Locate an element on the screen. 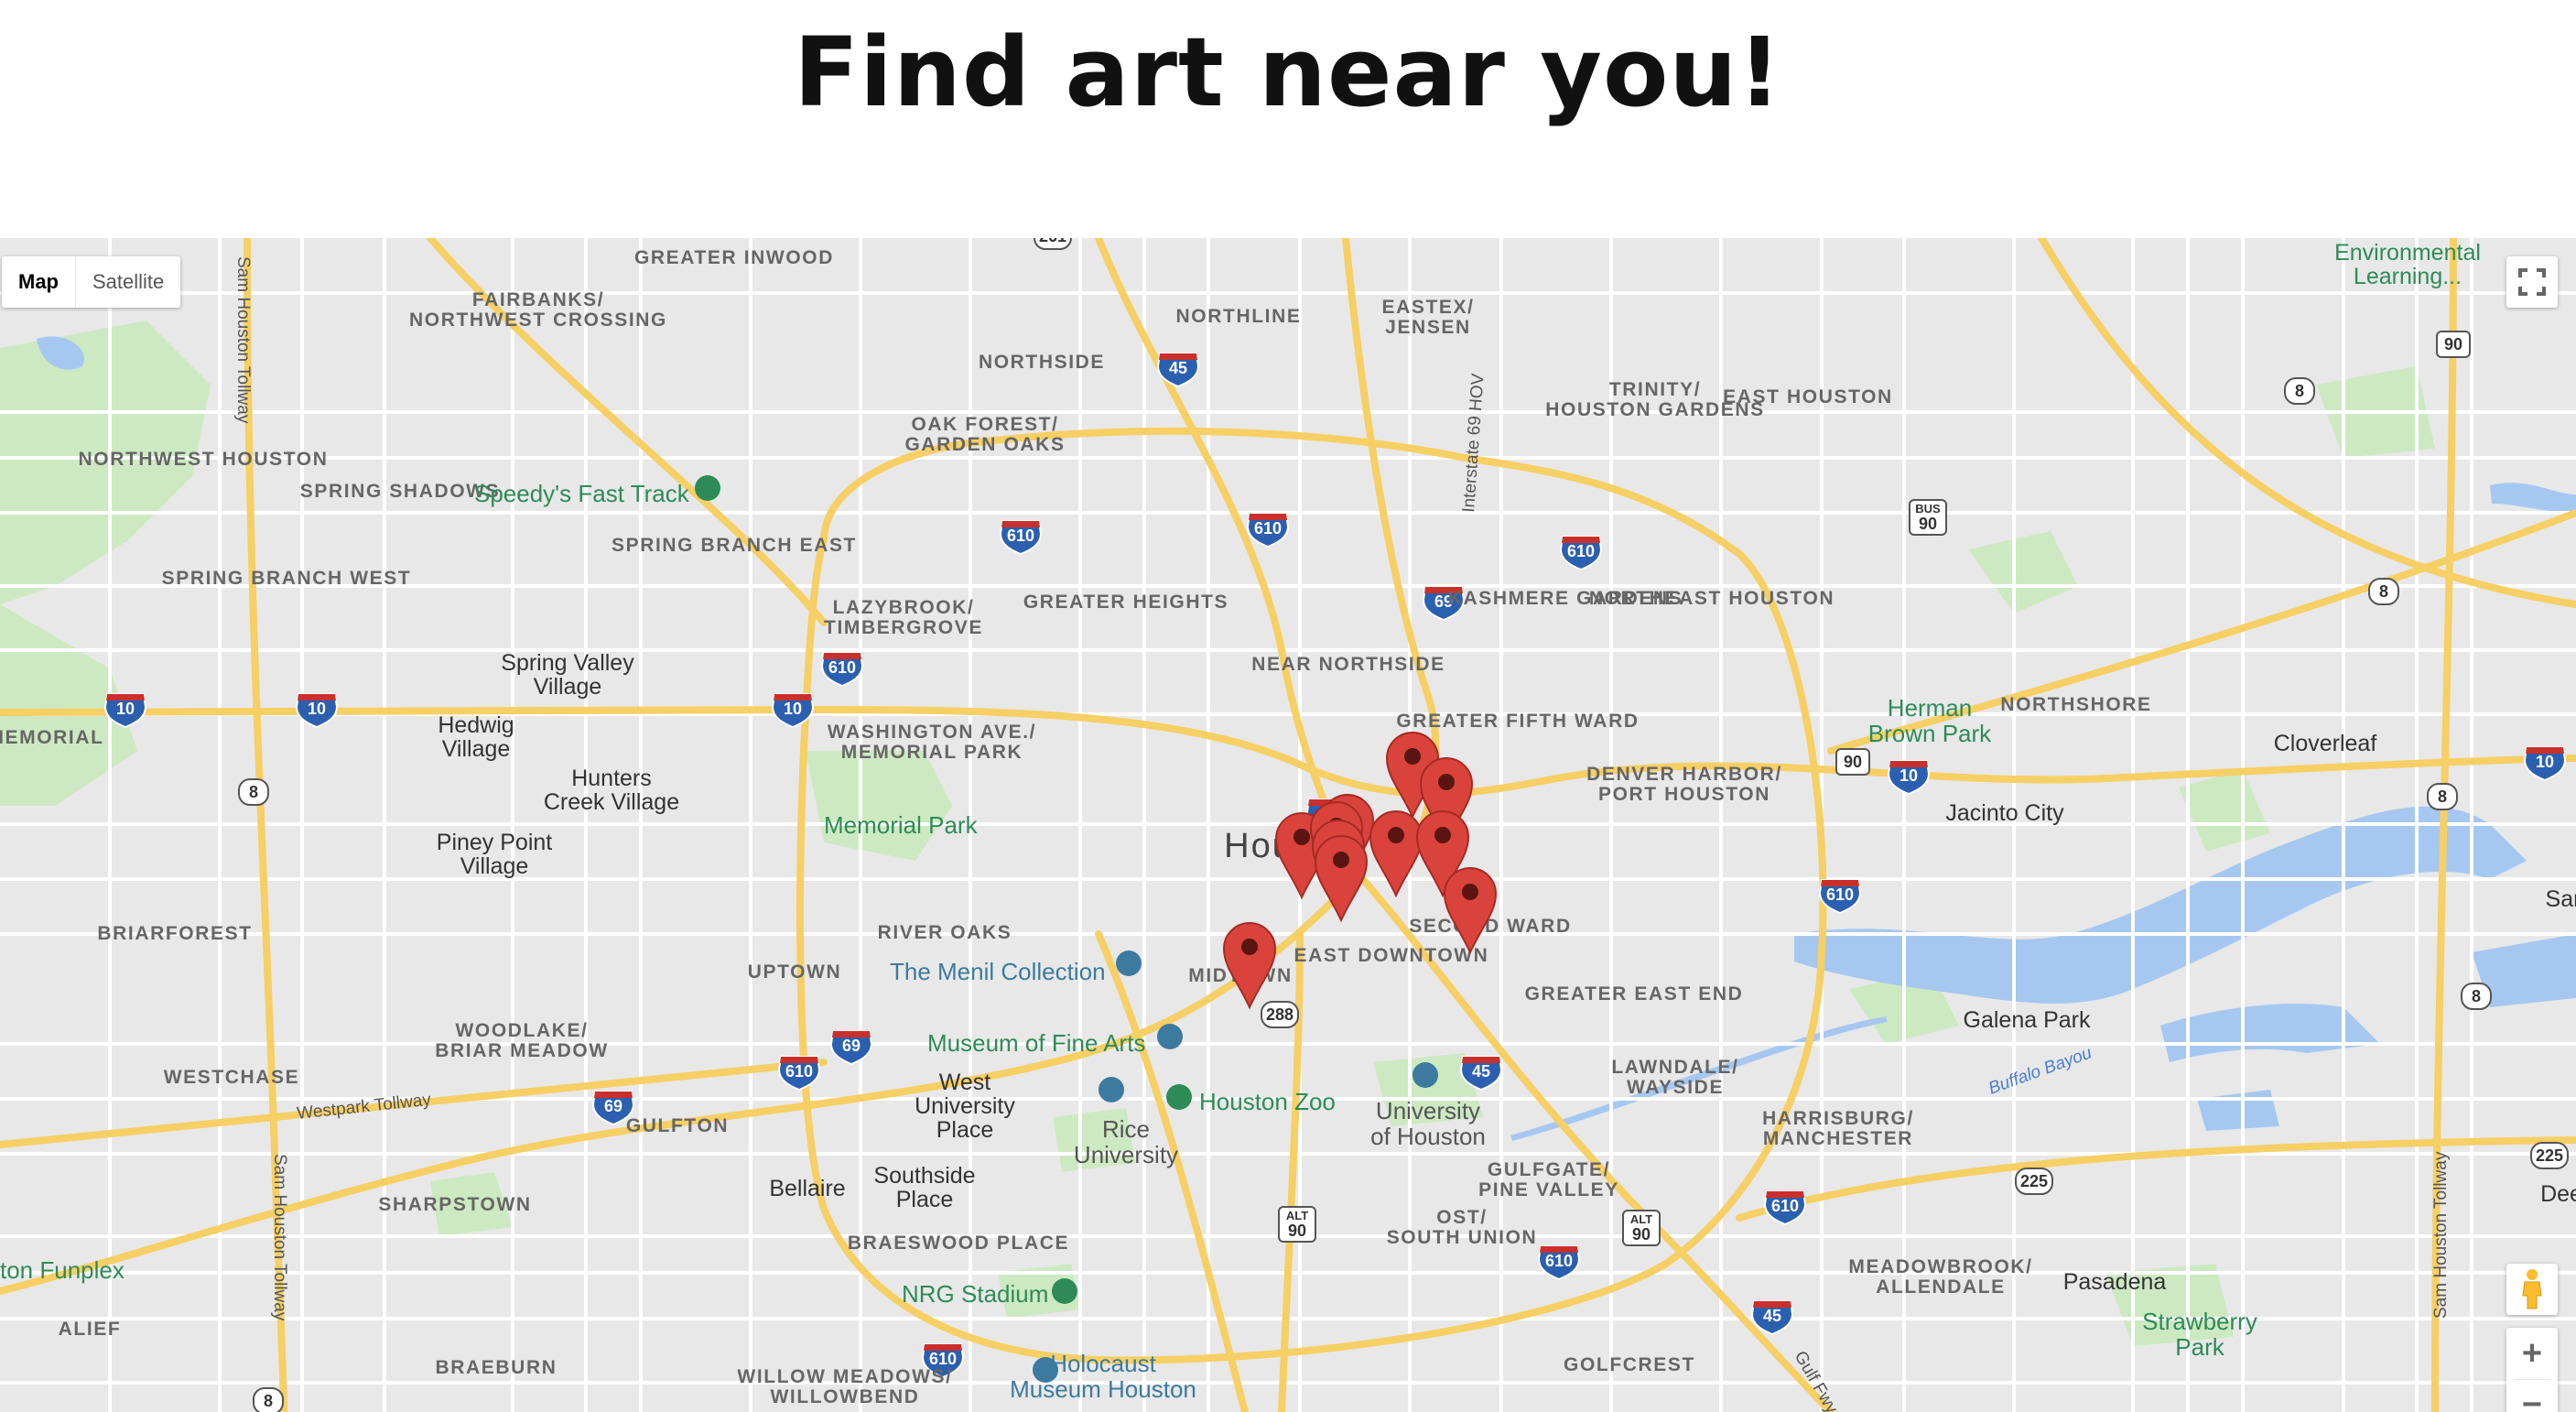  neighborhood-label: GULFTON is located at coordinates (678, 1125).